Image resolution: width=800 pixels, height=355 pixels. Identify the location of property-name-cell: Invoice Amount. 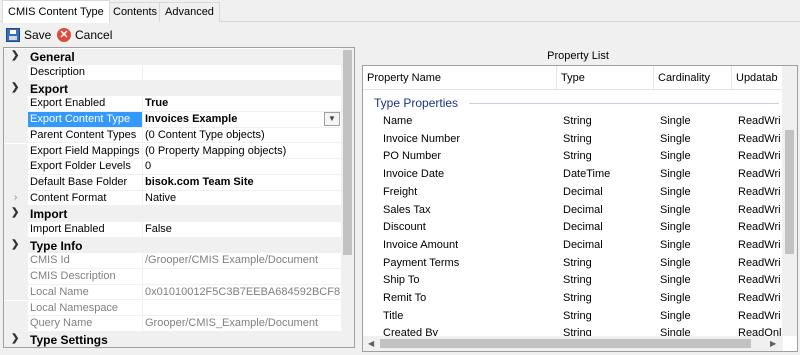
(421, 244).